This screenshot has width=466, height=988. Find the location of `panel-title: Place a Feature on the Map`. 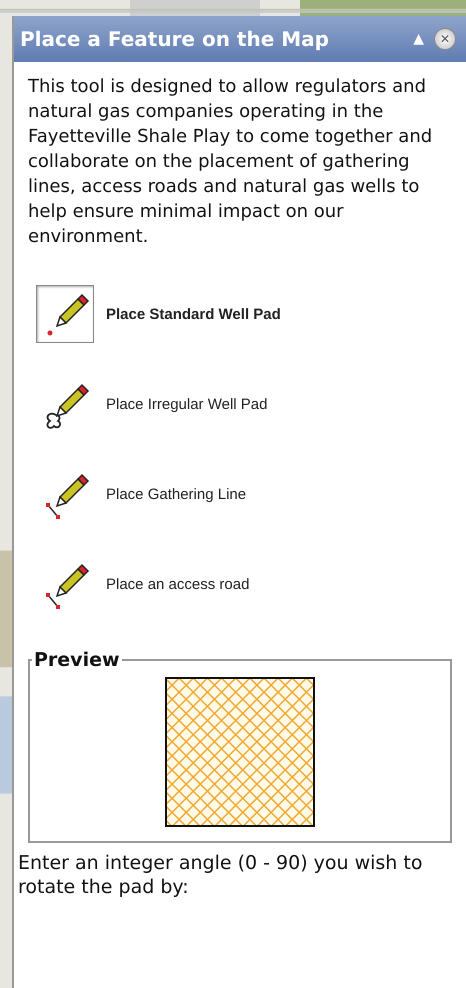

panel-title: Place a Feature on the Map is located at coordinates (175, 39).